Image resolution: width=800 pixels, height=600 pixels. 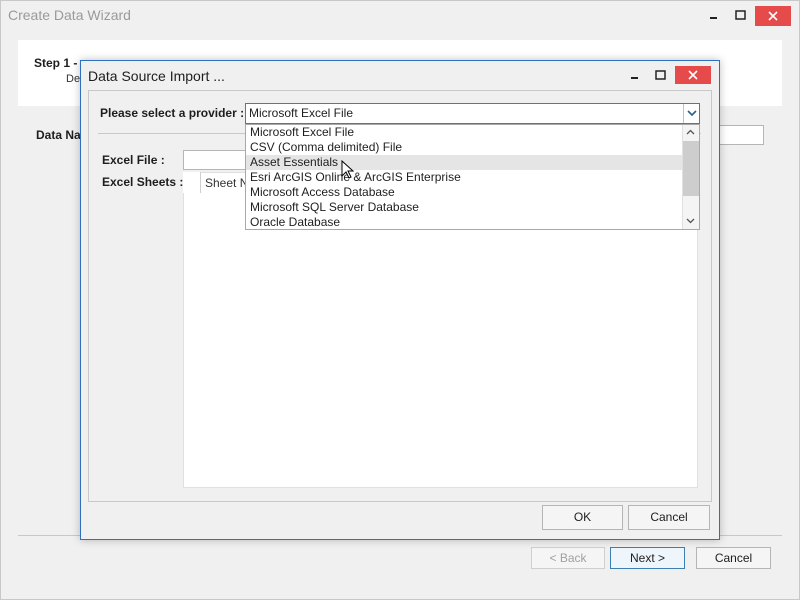 I want to click on wizard-close-button, so click(x=773, y=16).